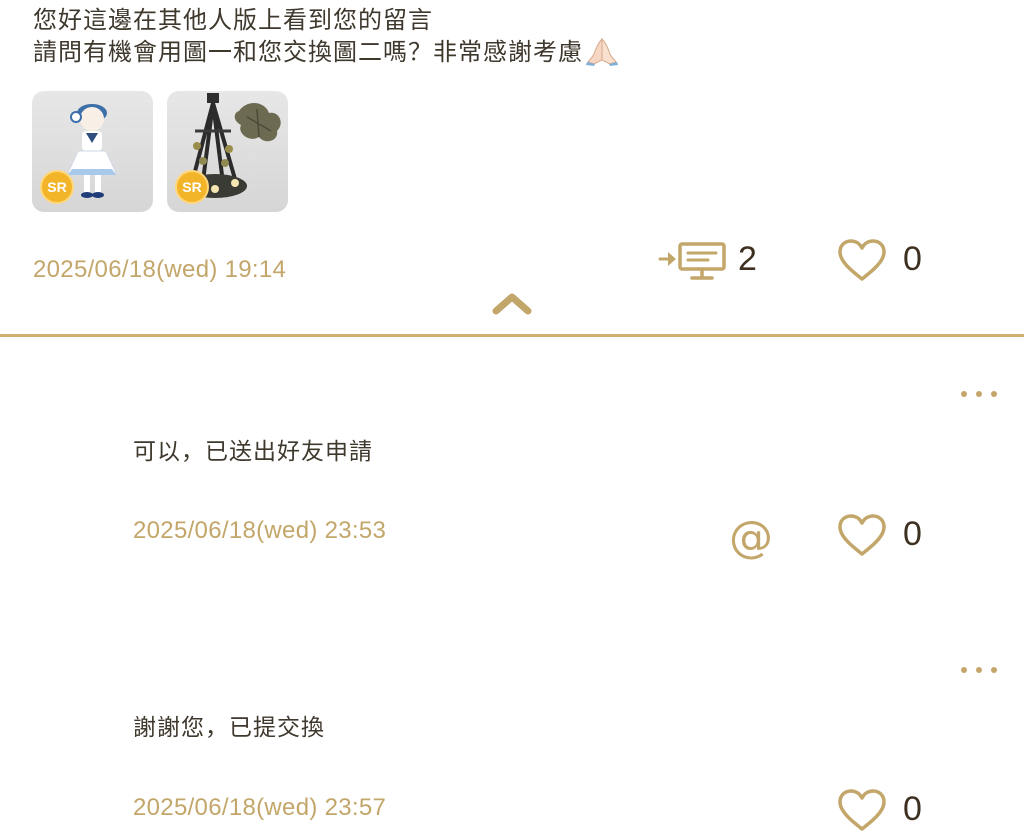 The height and width of the screenshot is (838, 1024). What do you see at coordinates (602, 51) in the screenshot?
I see `folded-hands-icon` at bounding box center [602, 51].